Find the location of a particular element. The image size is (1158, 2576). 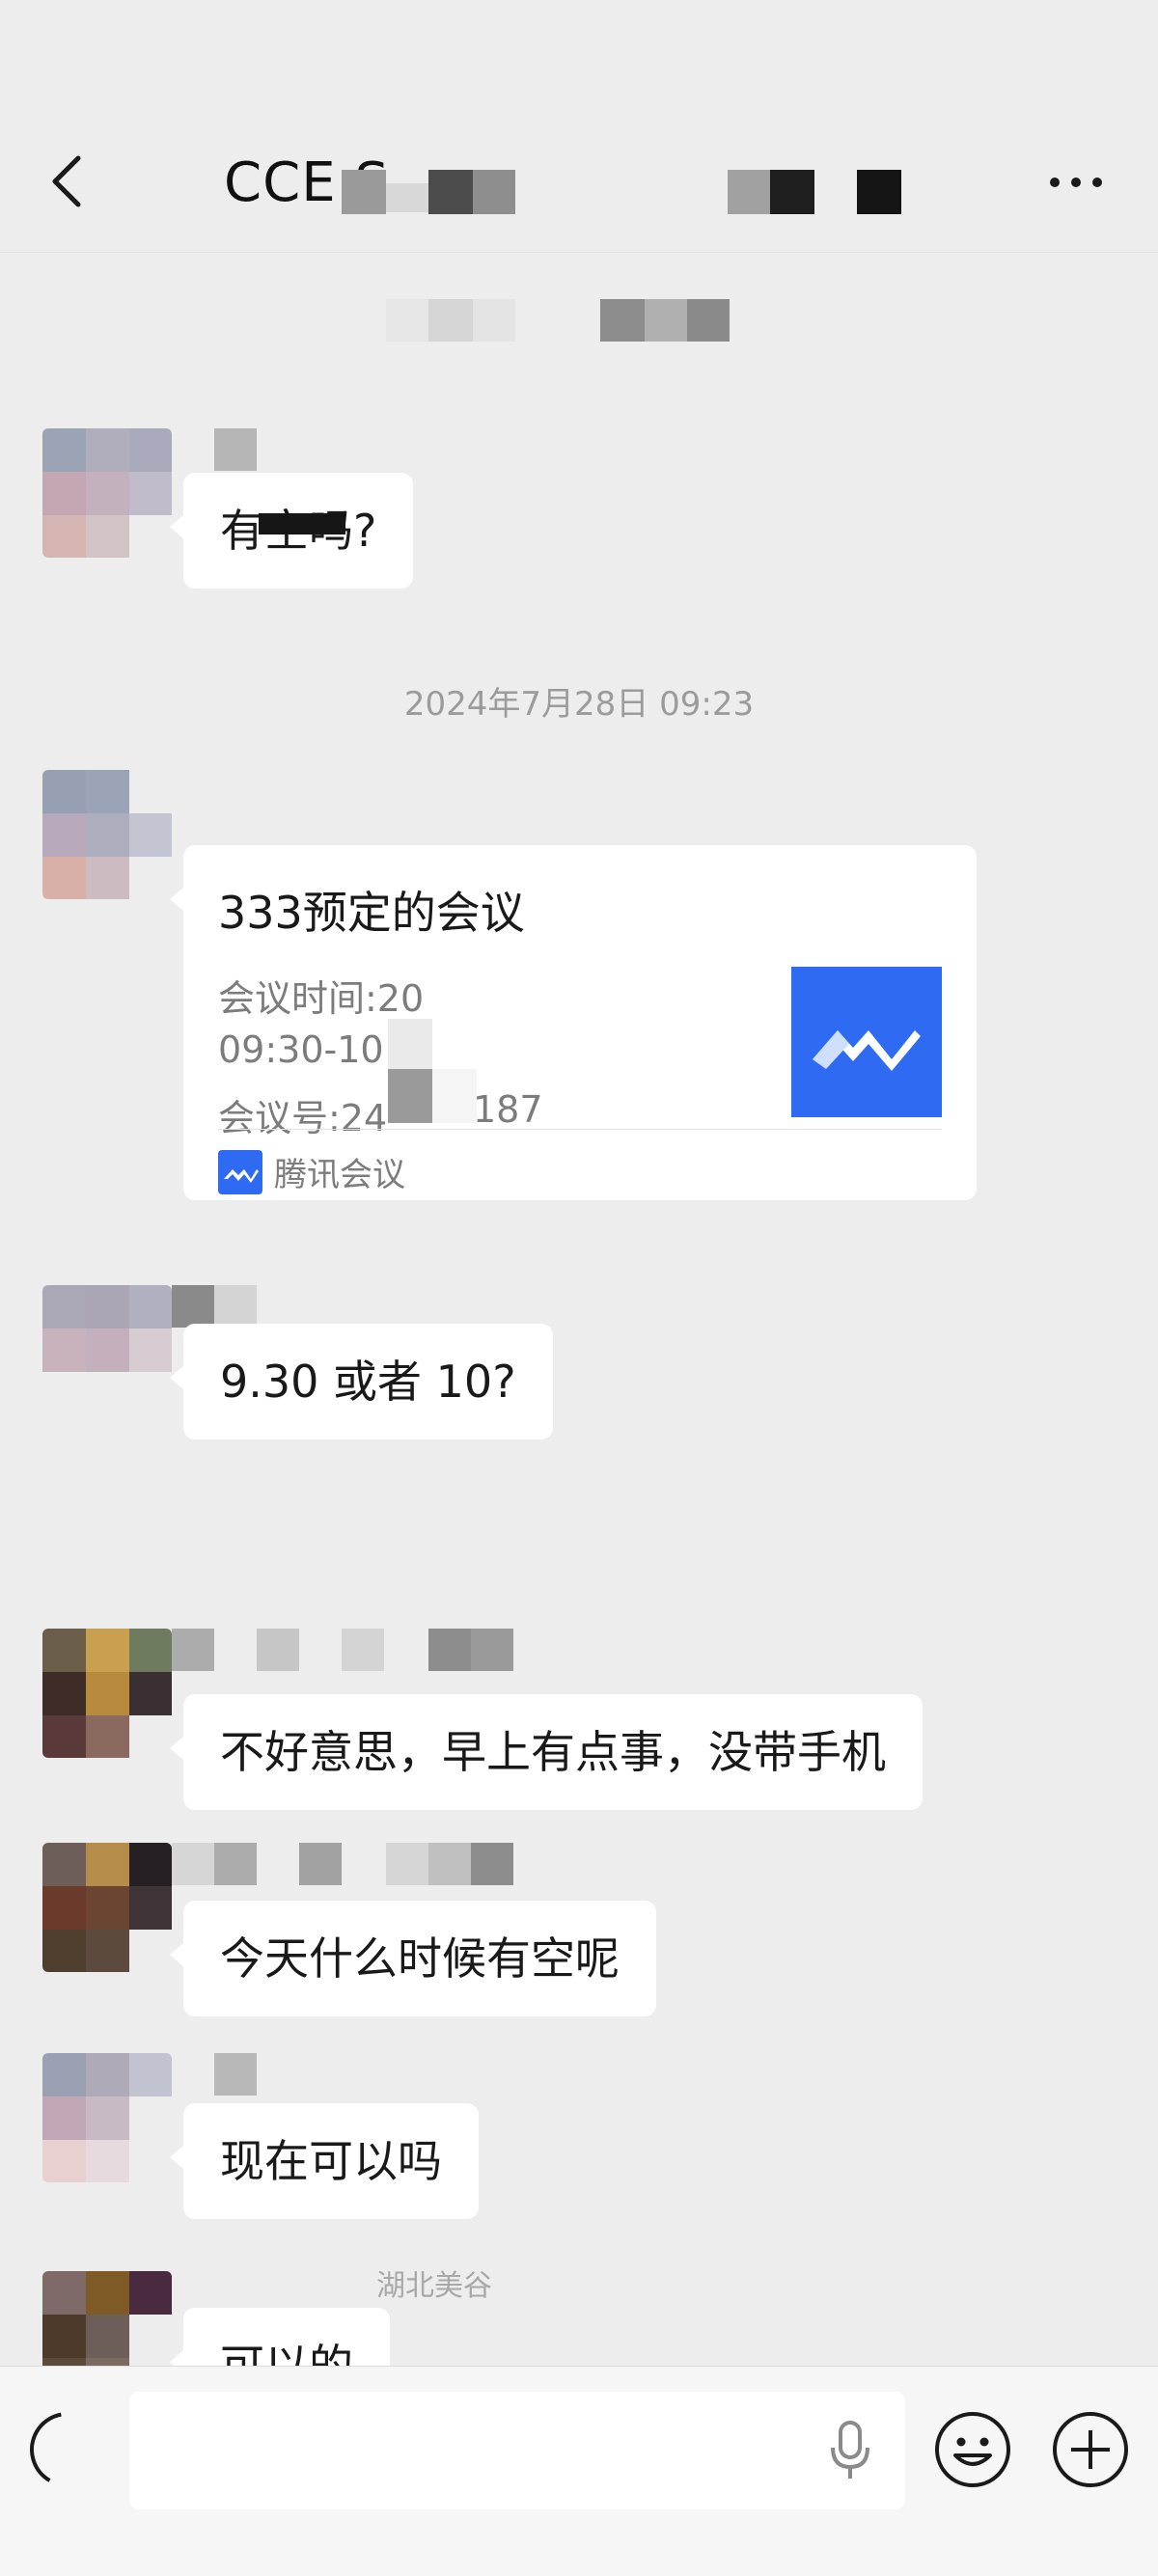

message-bubble: 9.30 或者 10? is located at coordinates (361, 1381).